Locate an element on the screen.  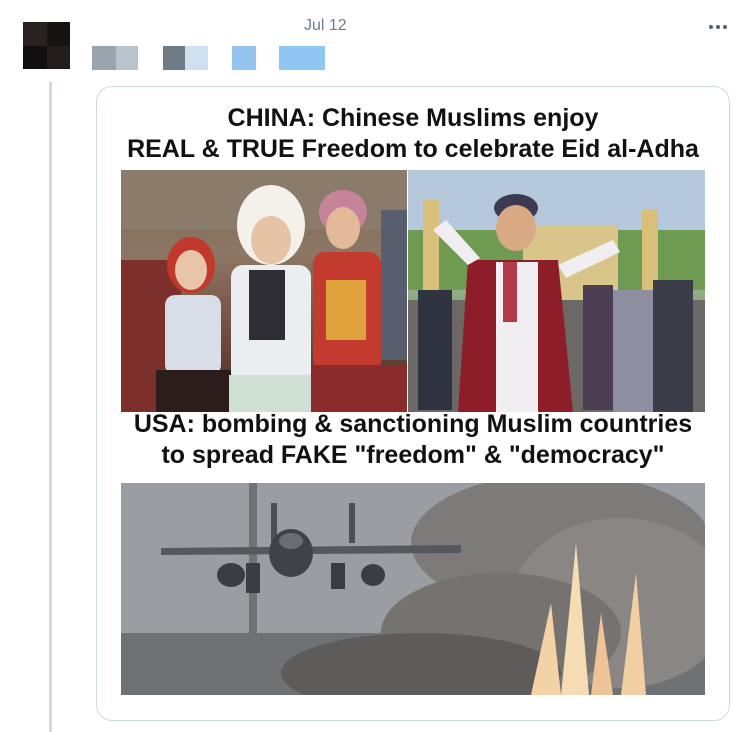
more-horizontal-icon is located at coordinates (718, 27).